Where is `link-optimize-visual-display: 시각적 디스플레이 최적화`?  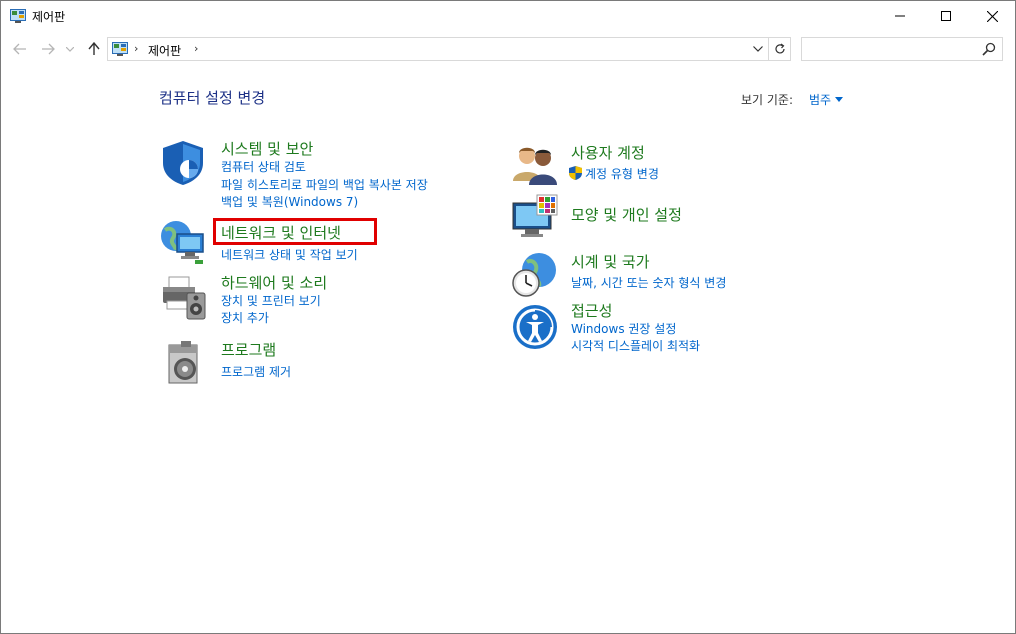
link-optimize-visual-display: 시각적 디스플레이 최적화 is located at coordinates (635, 345).